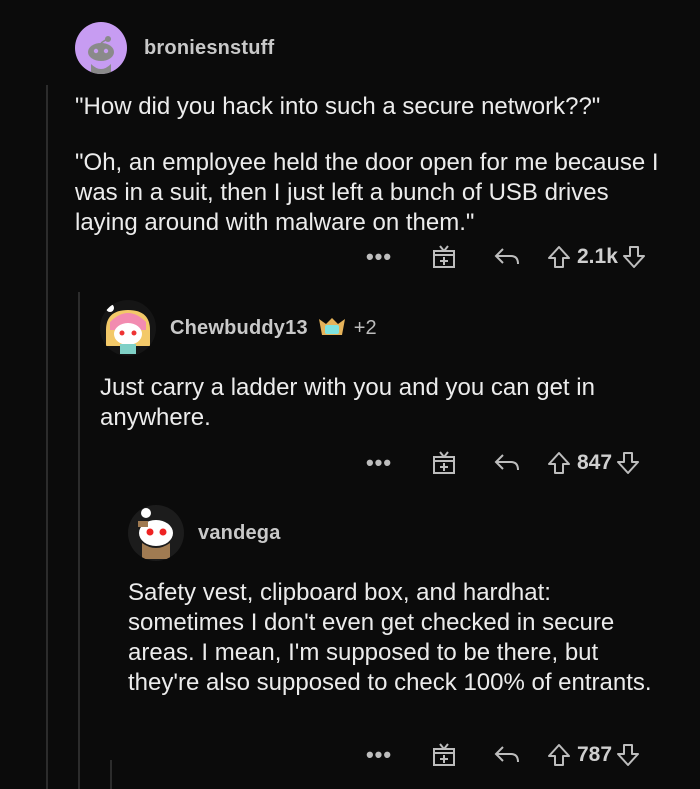 The height and width of the screenshot is (789, 700). I want to click on comment-actions: ••• 787, so click(502, 755).